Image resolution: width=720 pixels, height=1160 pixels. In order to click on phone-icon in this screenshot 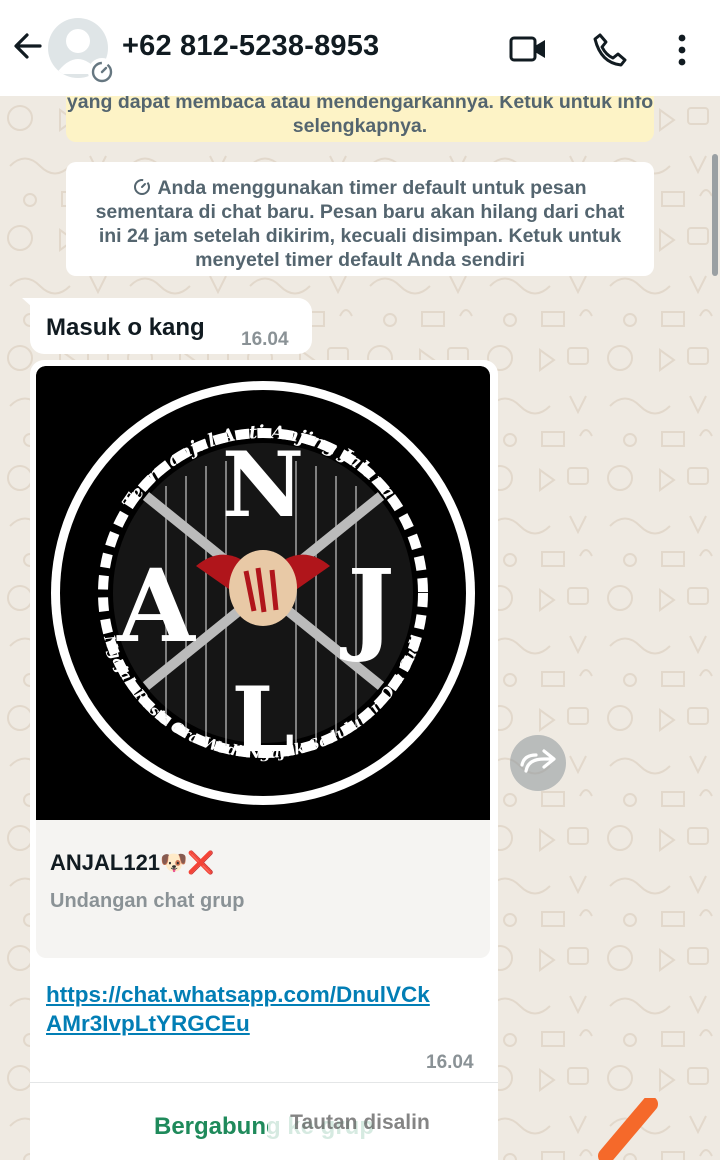, I will do `click(610, 50)`.